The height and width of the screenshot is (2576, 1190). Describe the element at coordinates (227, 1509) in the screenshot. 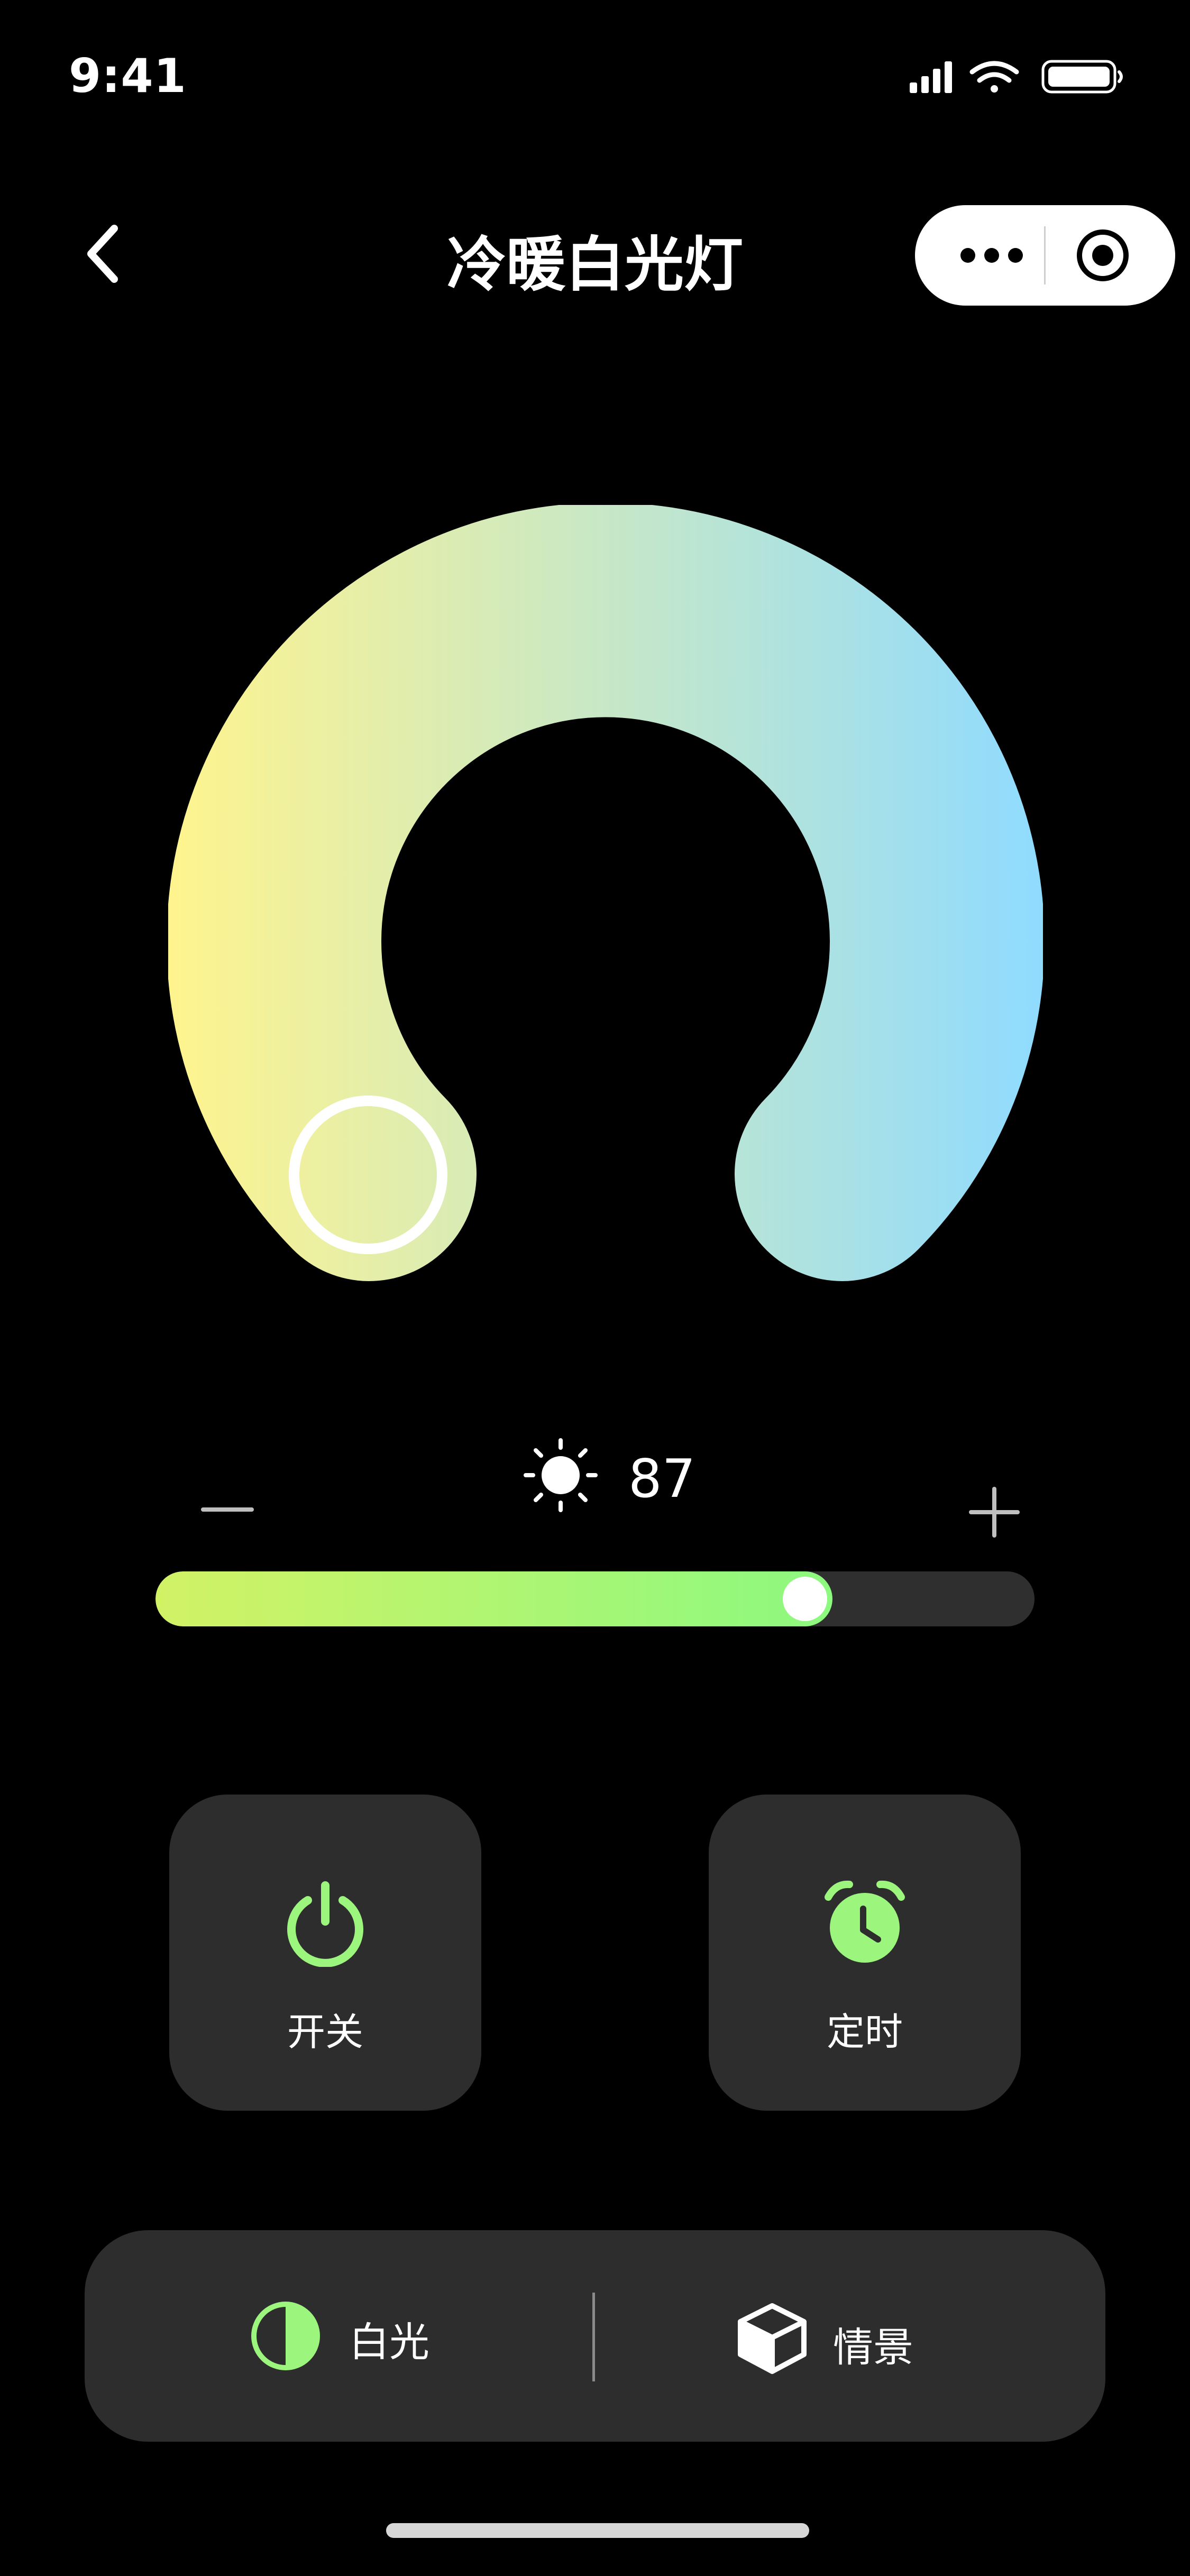

I see `minus-icon` at that location.